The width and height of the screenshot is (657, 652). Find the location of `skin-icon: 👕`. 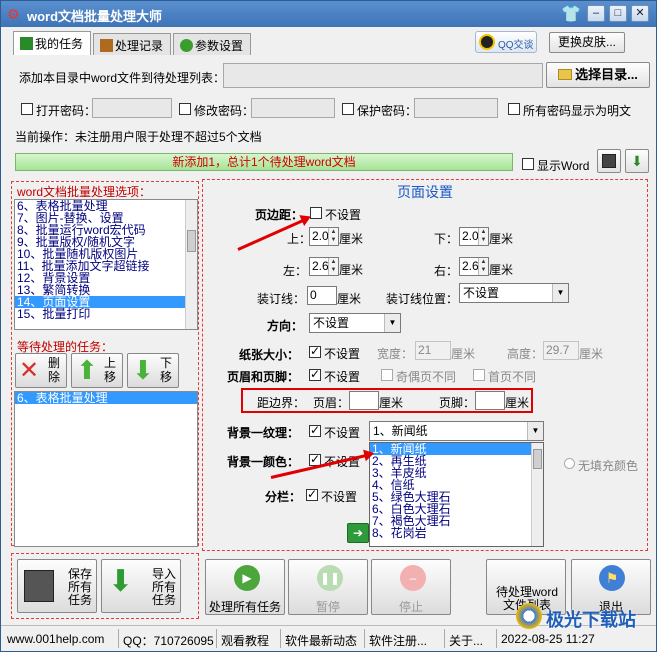

skin-icon: 👕 is located at coordinates (571, 14).